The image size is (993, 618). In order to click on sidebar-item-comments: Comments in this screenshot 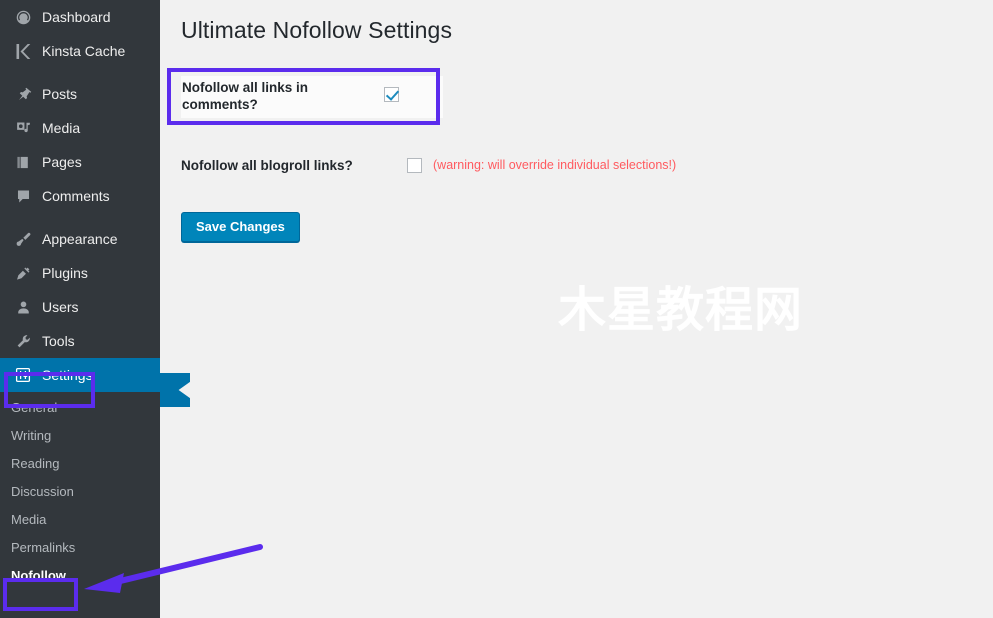, I will do `click(80, 196)`.